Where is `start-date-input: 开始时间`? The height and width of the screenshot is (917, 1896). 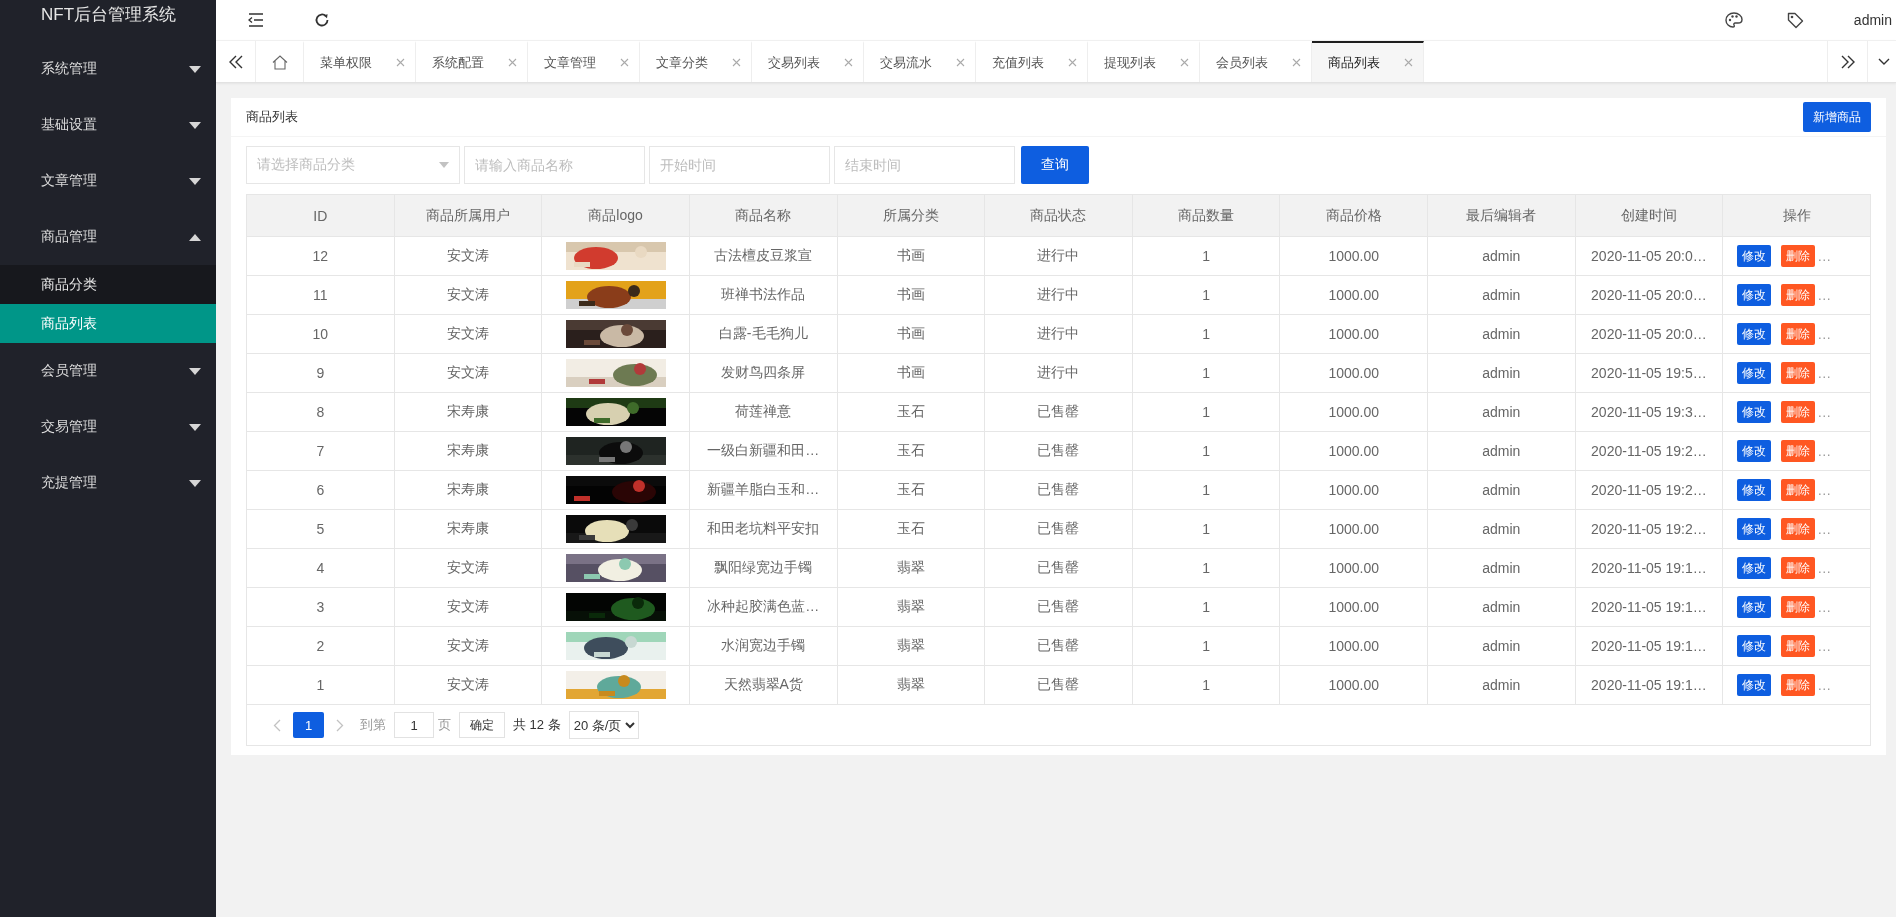
start-date-input: 开始时间 is located at coordinates (739, 165).